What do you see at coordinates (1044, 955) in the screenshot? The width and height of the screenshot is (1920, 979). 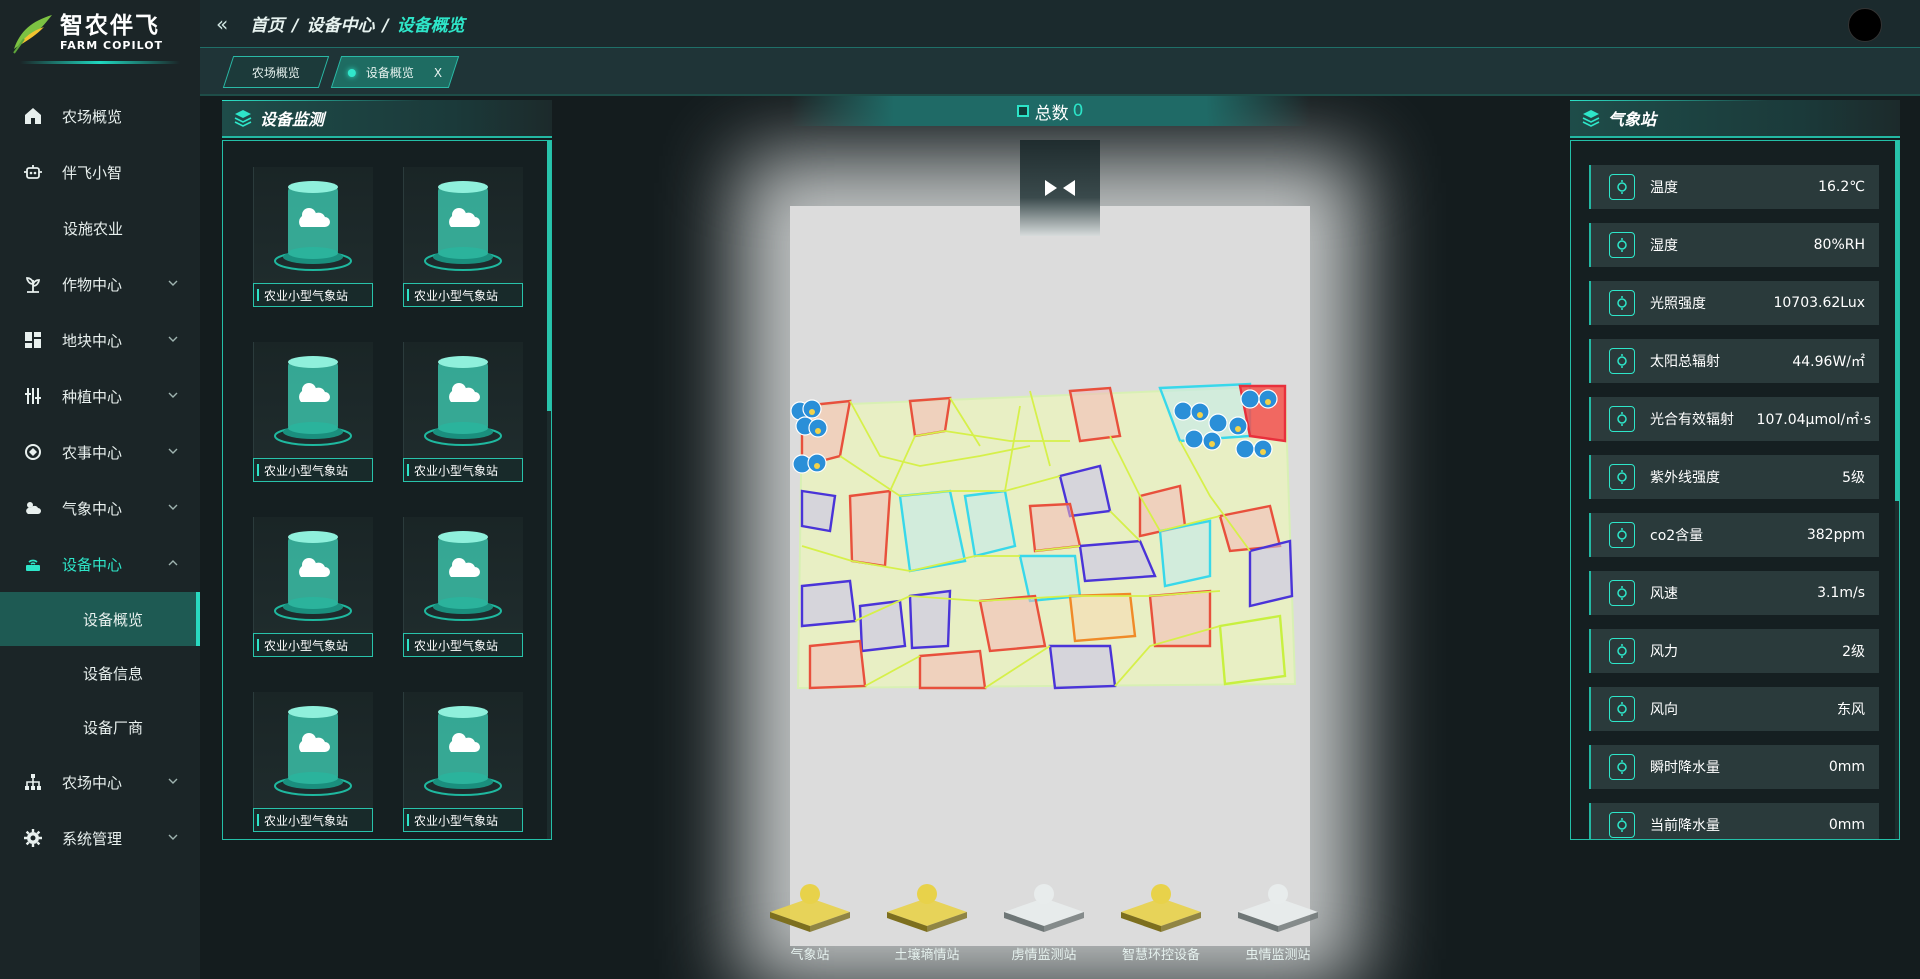 I see `device-type-label: 虏情监测站` at bounding box center [1044, 955].